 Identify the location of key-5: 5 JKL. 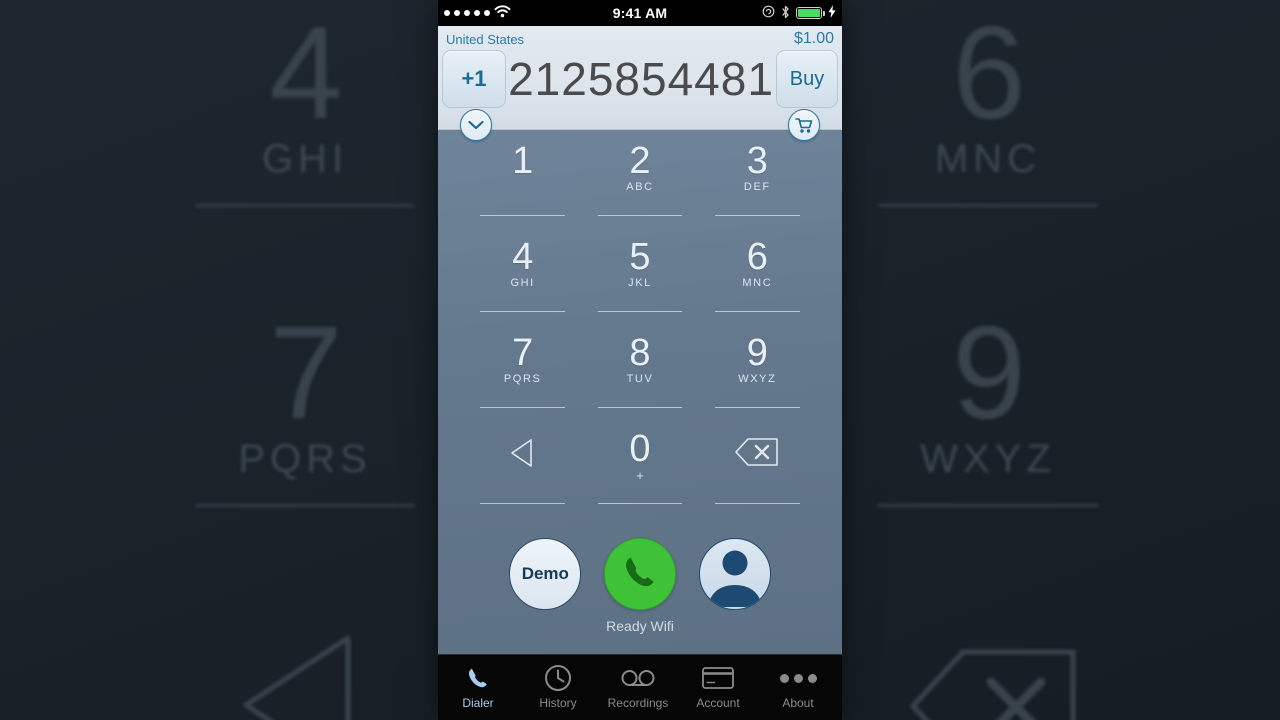
(639, 284).